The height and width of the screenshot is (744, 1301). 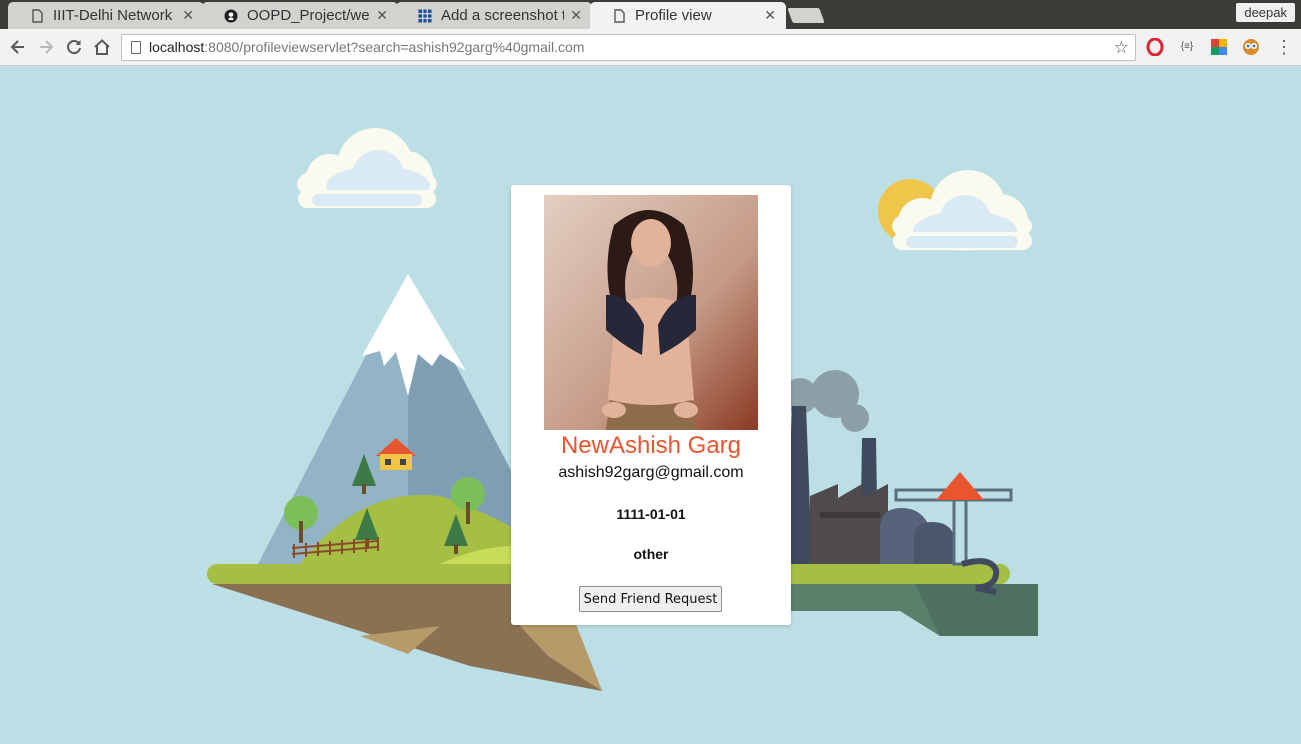 What do you see at coordinates (651, 472) in the screenshot?
I see `profile-email: ashish92garg@gmail.com` at bounding box center [651, 472].